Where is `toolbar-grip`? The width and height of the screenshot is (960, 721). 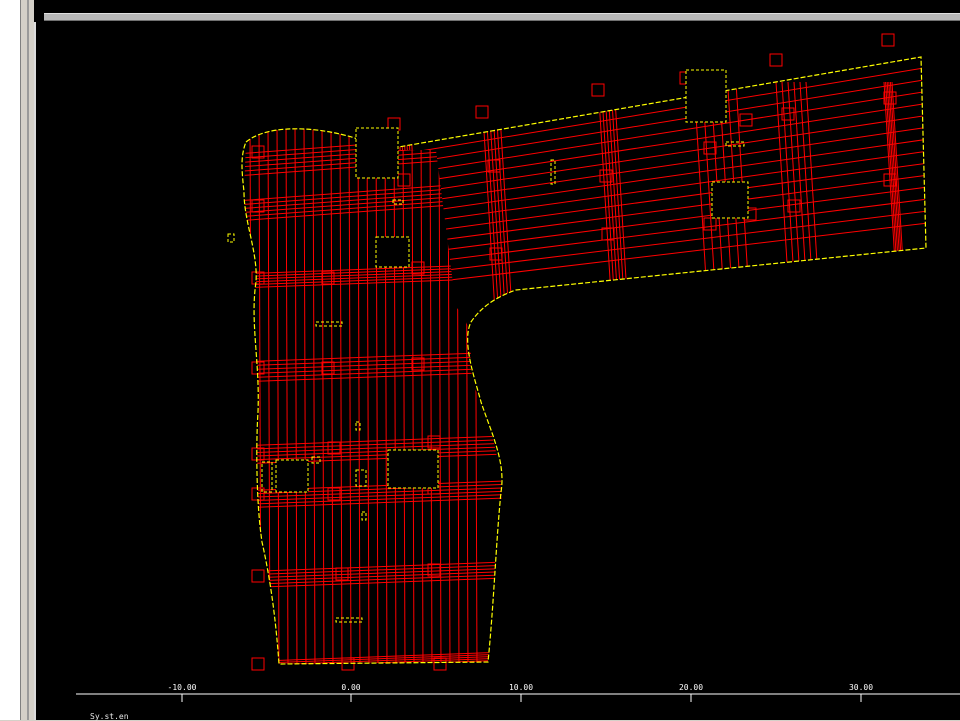 toolbar-grip is located at coordinates (502, 17).